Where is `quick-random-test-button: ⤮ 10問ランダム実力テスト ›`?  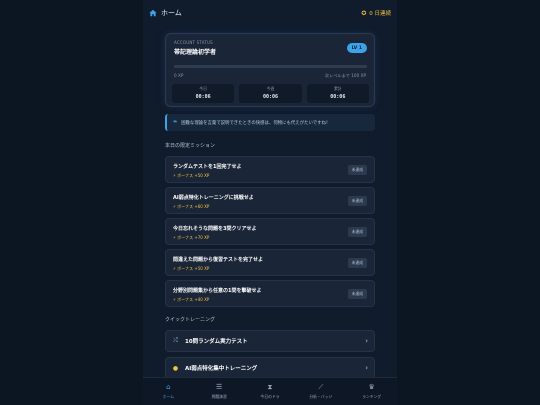 quick-random-test-button: ⤮ 10問ランダム実力テスト › is located at coordinates (270, 341).